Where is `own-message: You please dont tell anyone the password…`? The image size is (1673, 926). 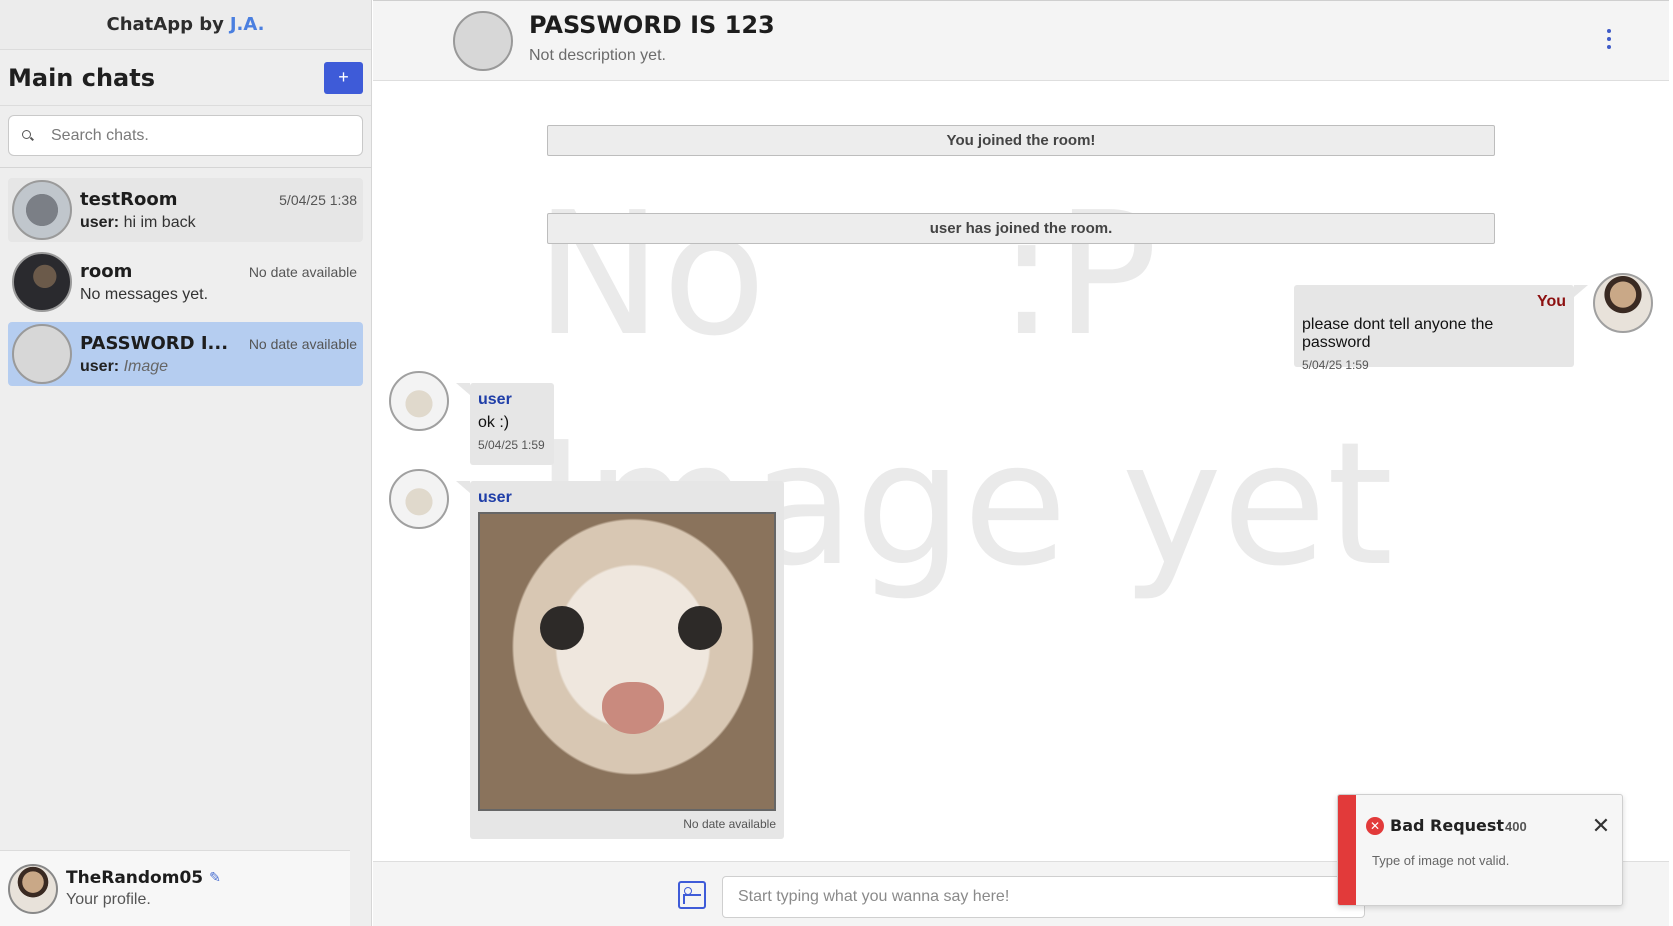 own-message: You please dont tell anyone the password… is located at coordinates (1441, 328).